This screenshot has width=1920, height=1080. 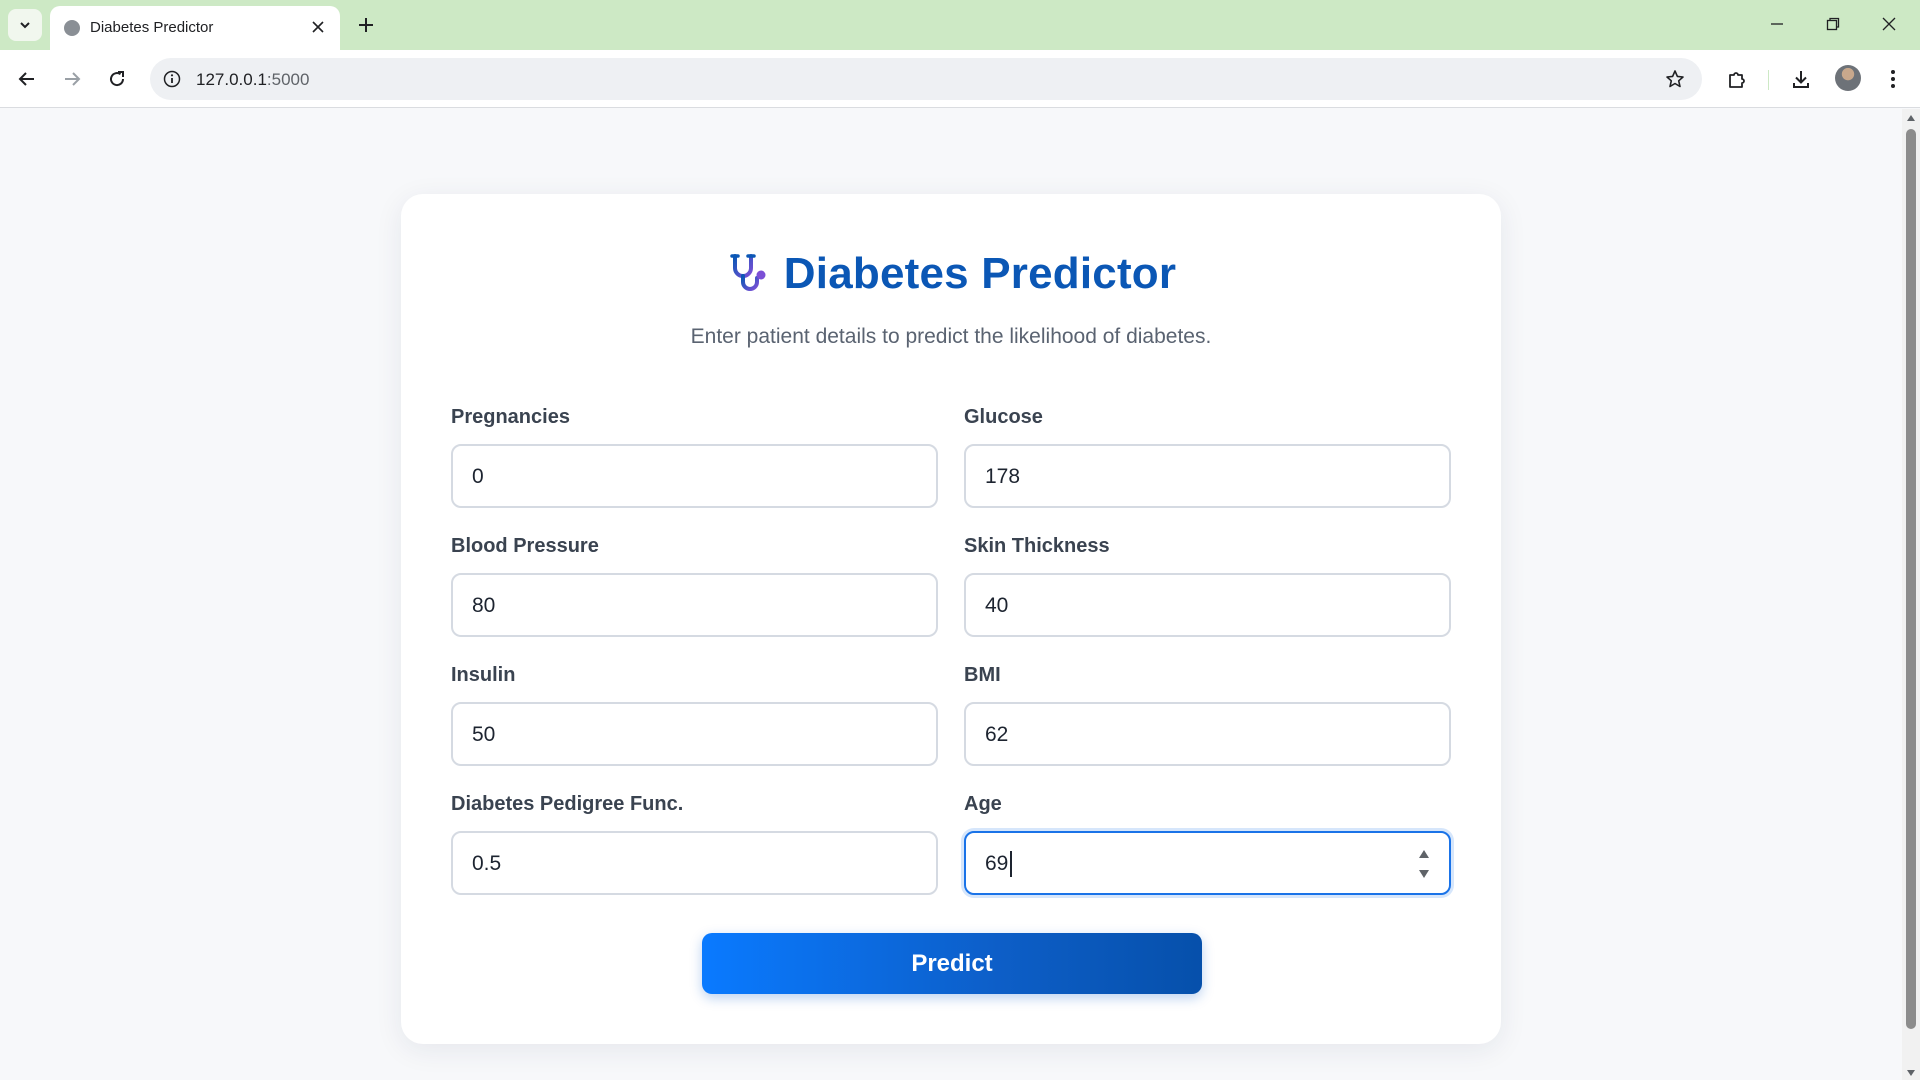 I want to click on browser-menu-button, so click(x=1893, y=79).